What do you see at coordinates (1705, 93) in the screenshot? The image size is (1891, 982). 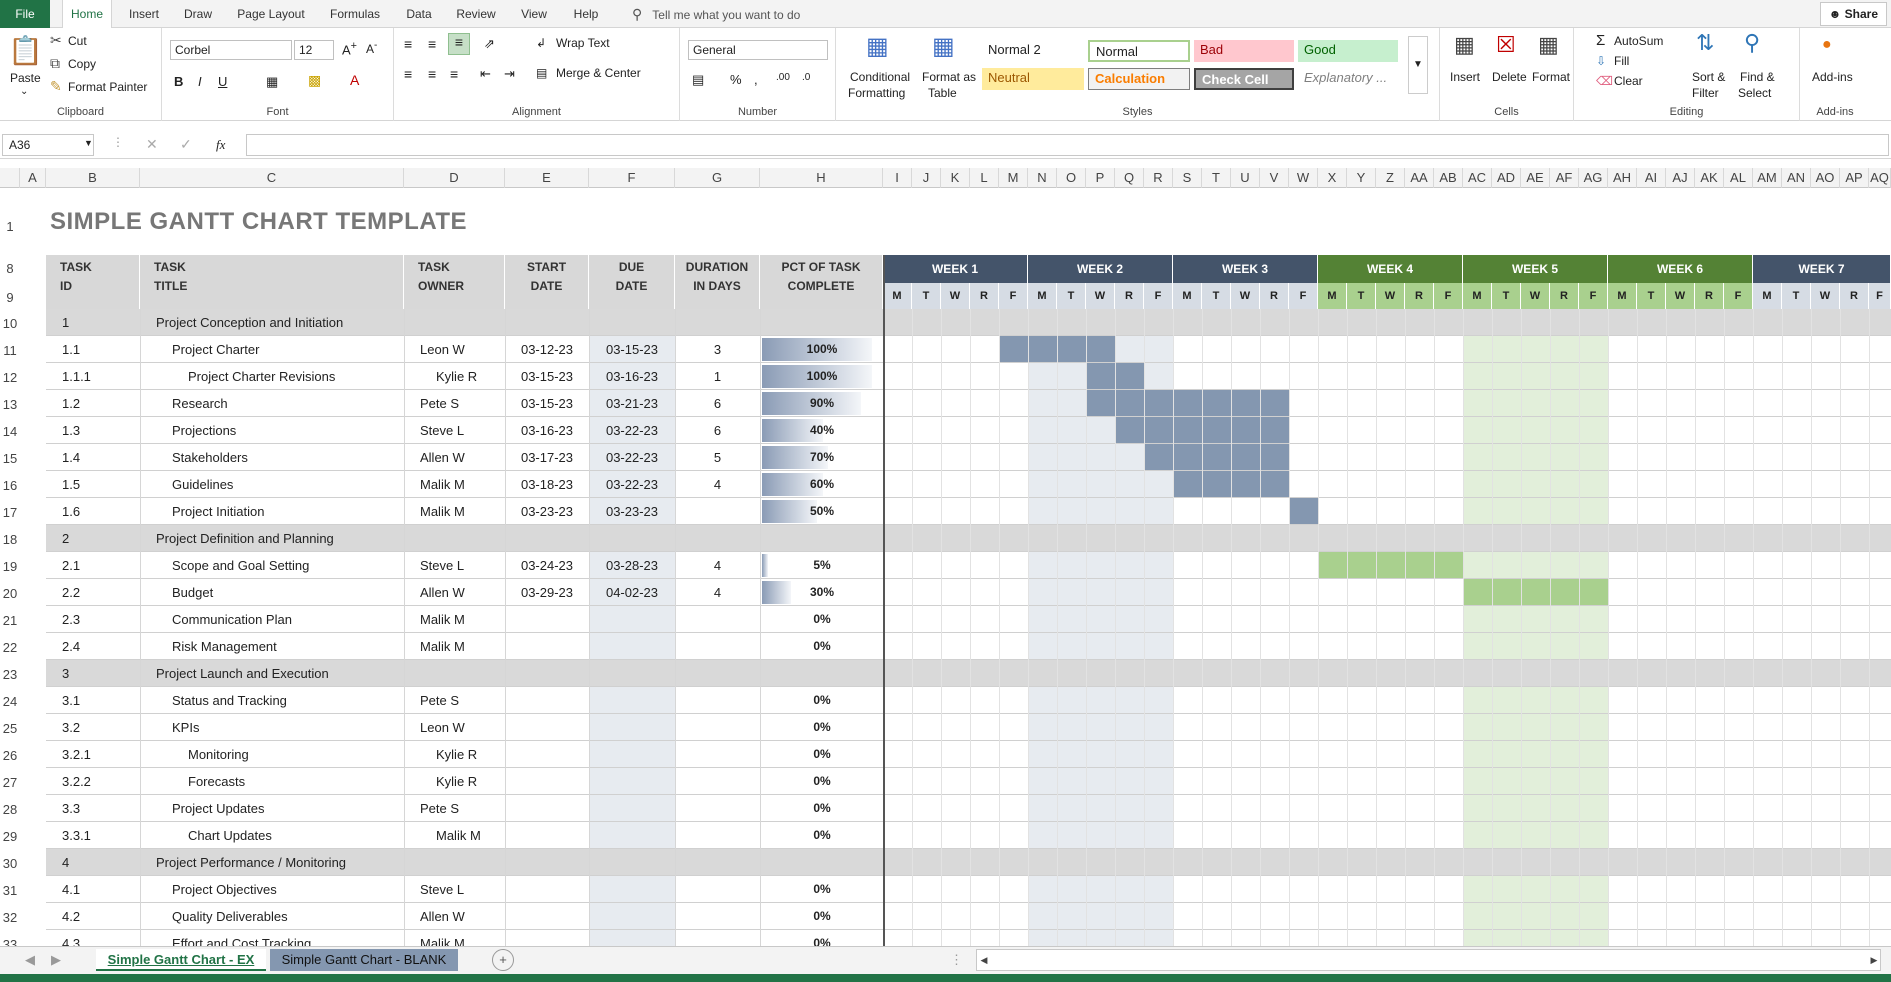 I see `sort-filter-line2: Filter` at bounding box center [1705, 93].